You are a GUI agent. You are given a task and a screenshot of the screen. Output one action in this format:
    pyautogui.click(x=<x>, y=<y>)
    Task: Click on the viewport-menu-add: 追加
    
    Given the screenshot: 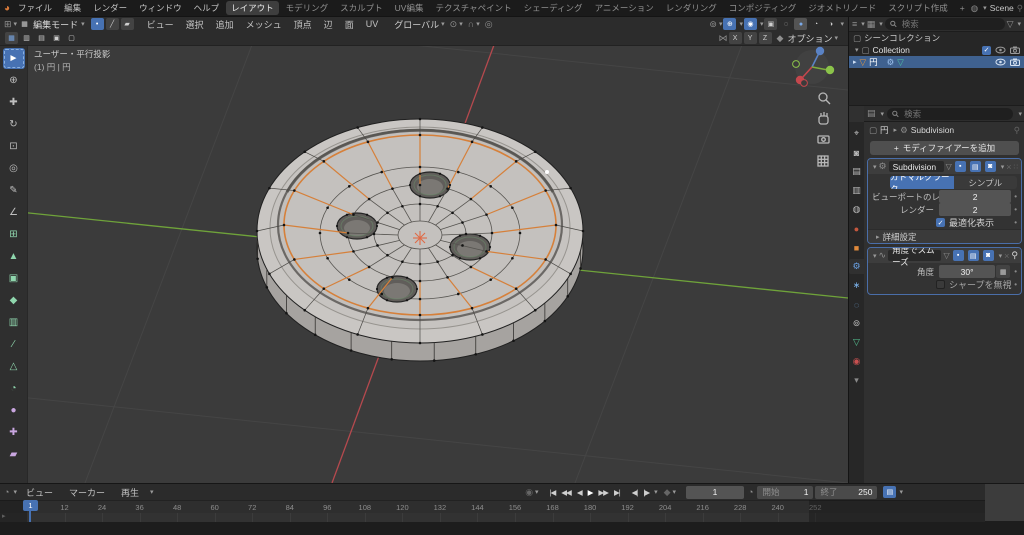 What is the action you would take?
    pyautogui.click(x=225, y=24)
    